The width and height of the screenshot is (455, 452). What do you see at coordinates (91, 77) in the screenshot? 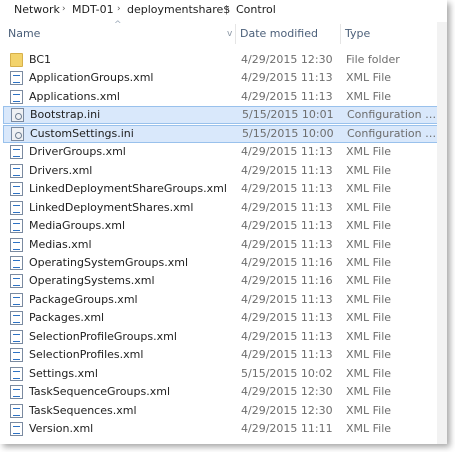
I see `file-name: ApplicationGroups.xml` at bounding box center [91, 77].